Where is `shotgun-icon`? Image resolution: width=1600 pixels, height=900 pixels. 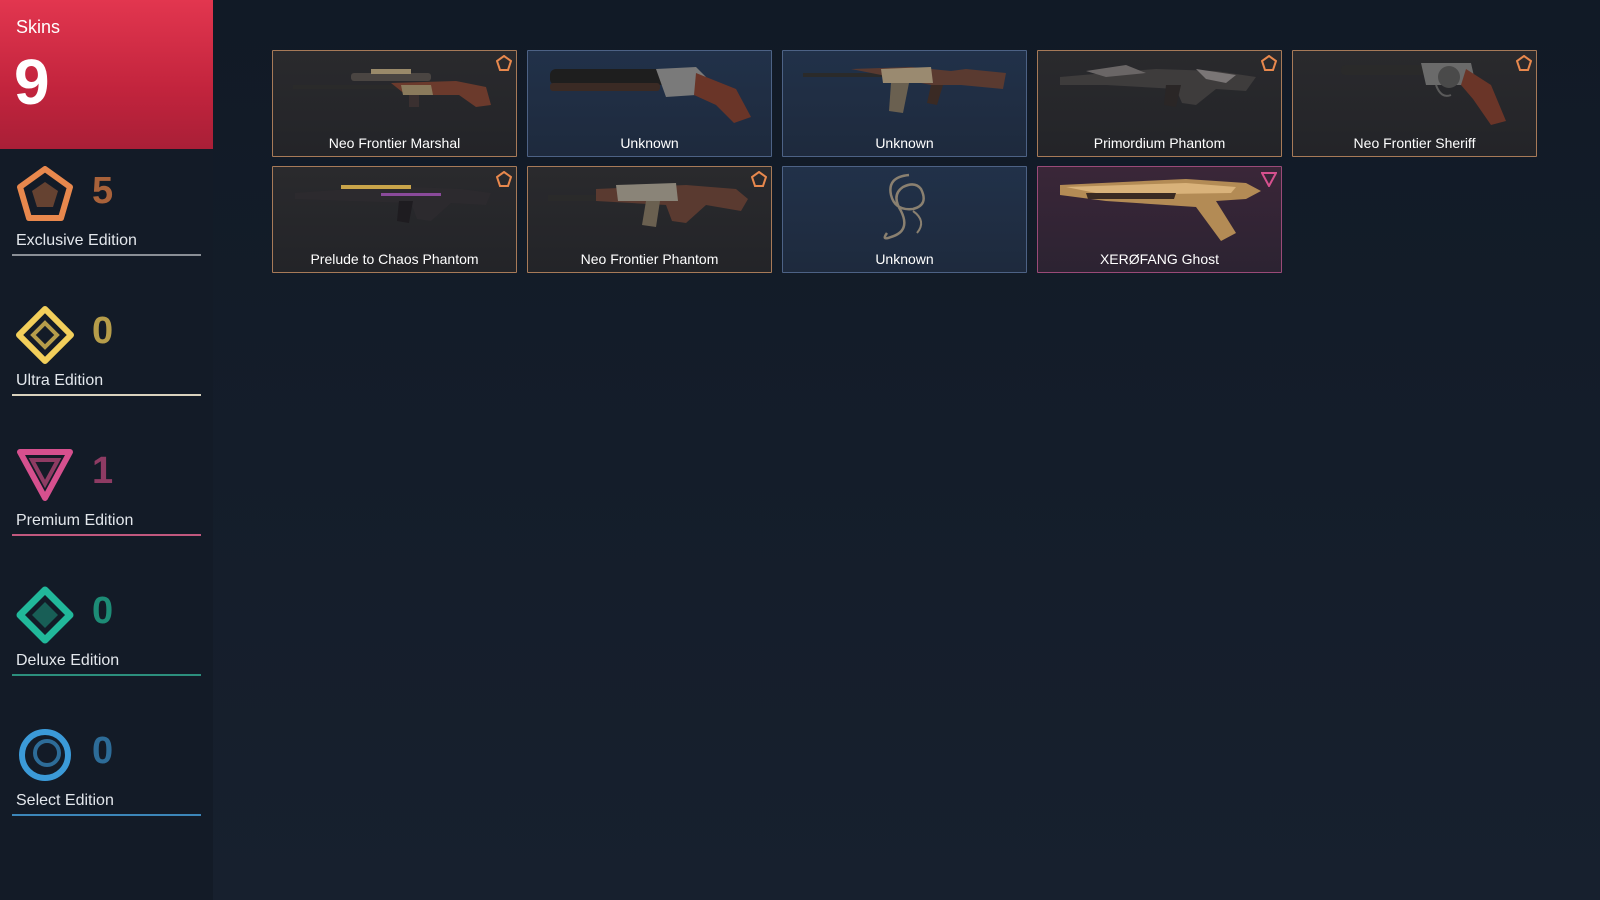 shotgun-icon is located at coordinates (650, 95).